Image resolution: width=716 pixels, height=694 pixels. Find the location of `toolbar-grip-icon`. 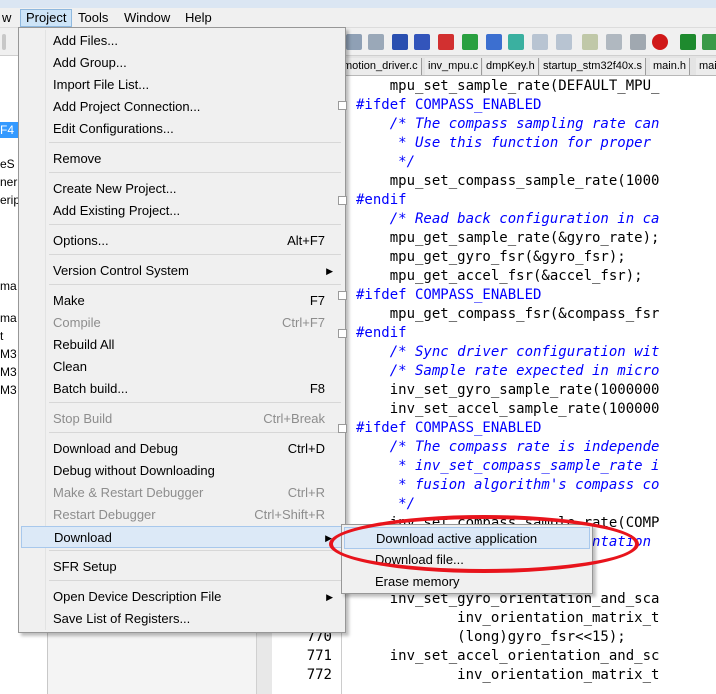

toolbar-grip-icon is located at coordinates (4, 42).